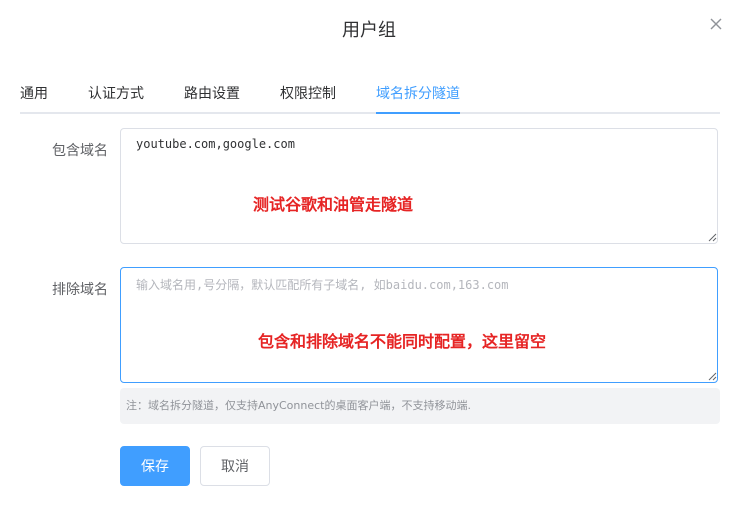 The width and height of the screenshot is (738, 530). What do you see at coordinates (418, 113) in the screenshot?
I see `tab-active-indicator` at bounding box center [418, 113].